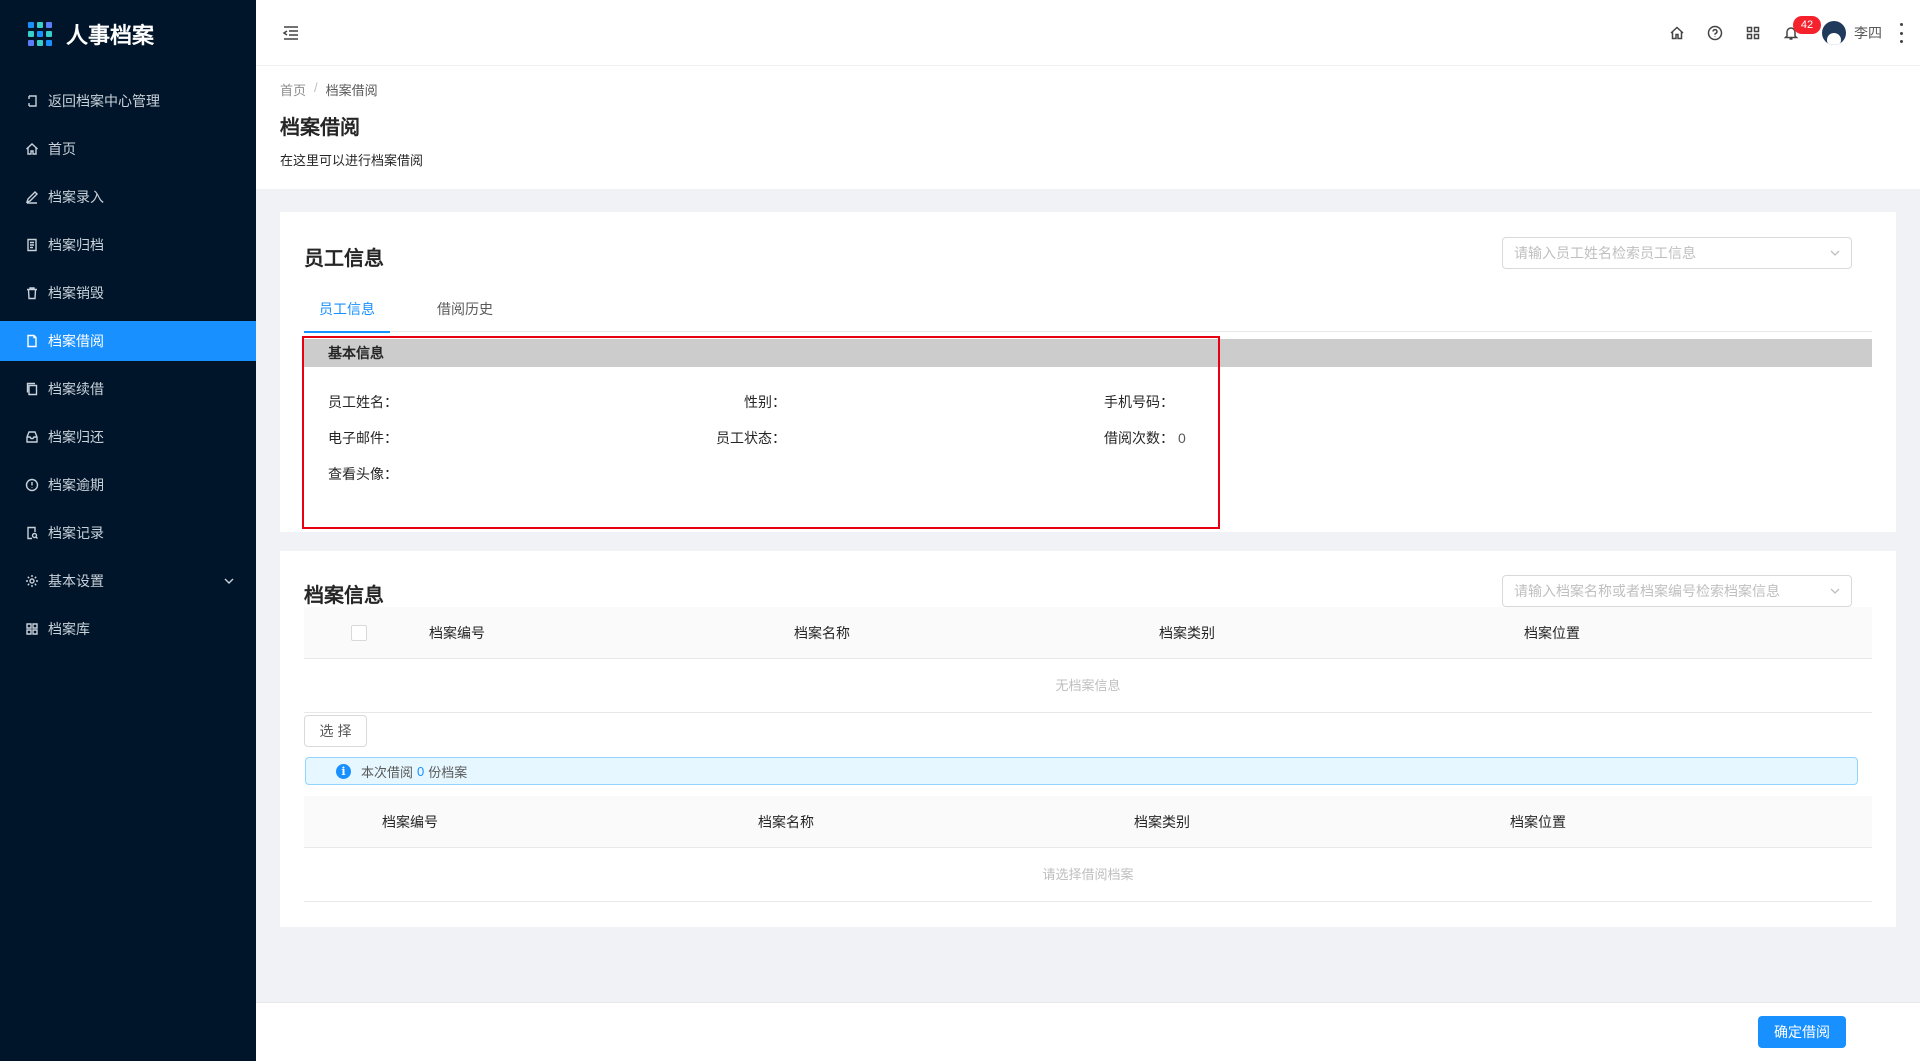 The width and height of the screenshot is (1920, 1061). What do you see at coordinates (293, 89) in the screenshot?
I see `breadcrumb-home-link: 首页` at bounding box center [293, 89].